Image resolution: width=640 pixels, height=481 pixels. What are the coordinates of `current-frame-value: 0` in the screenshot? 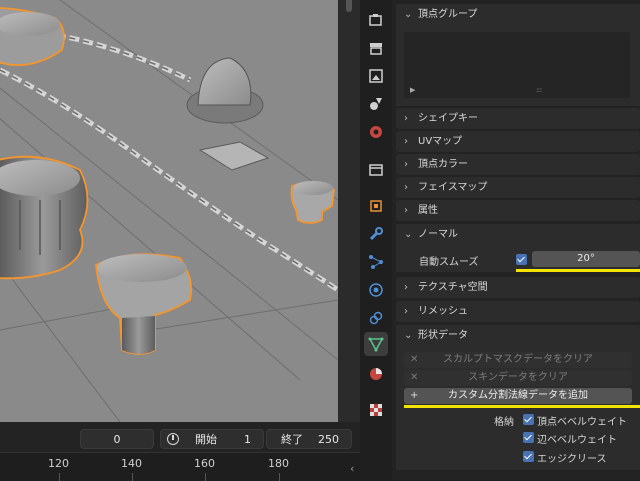 It's located at (117, 439).